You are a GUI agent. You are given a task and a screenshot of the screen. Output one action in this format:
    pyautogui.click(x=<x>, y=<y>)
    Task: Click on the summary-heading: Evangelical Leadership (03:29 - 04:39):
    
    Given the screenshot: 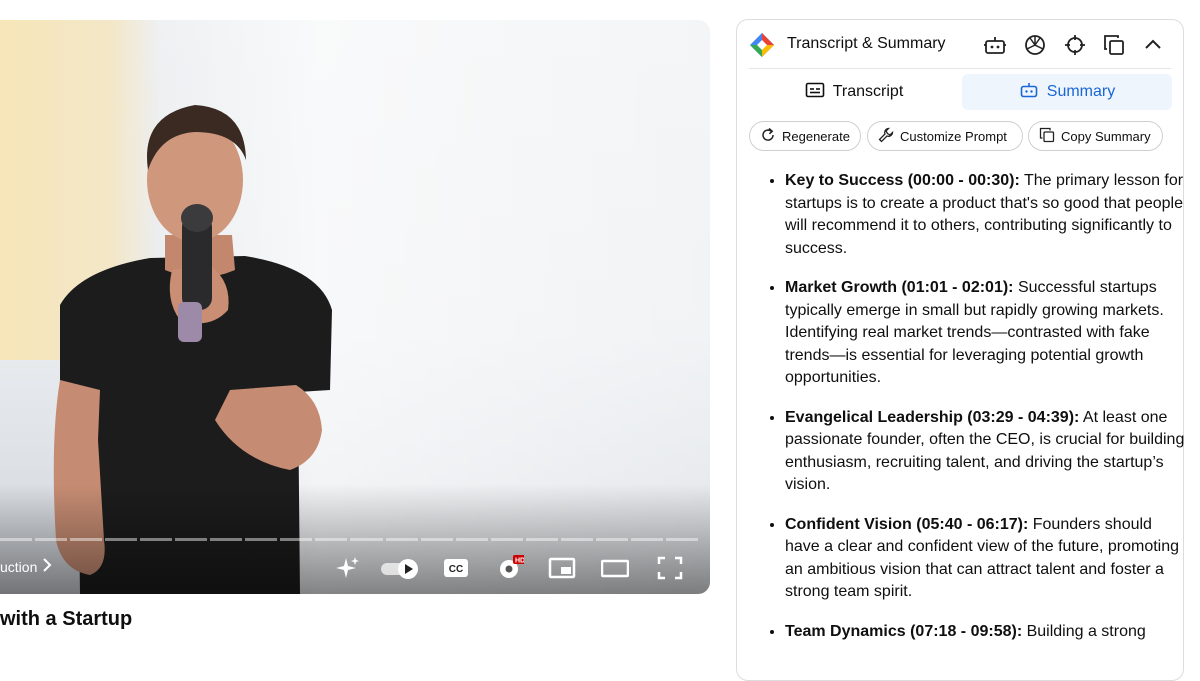 What is the action you would take?
    pyautogui.click(x=932, y=417)
    